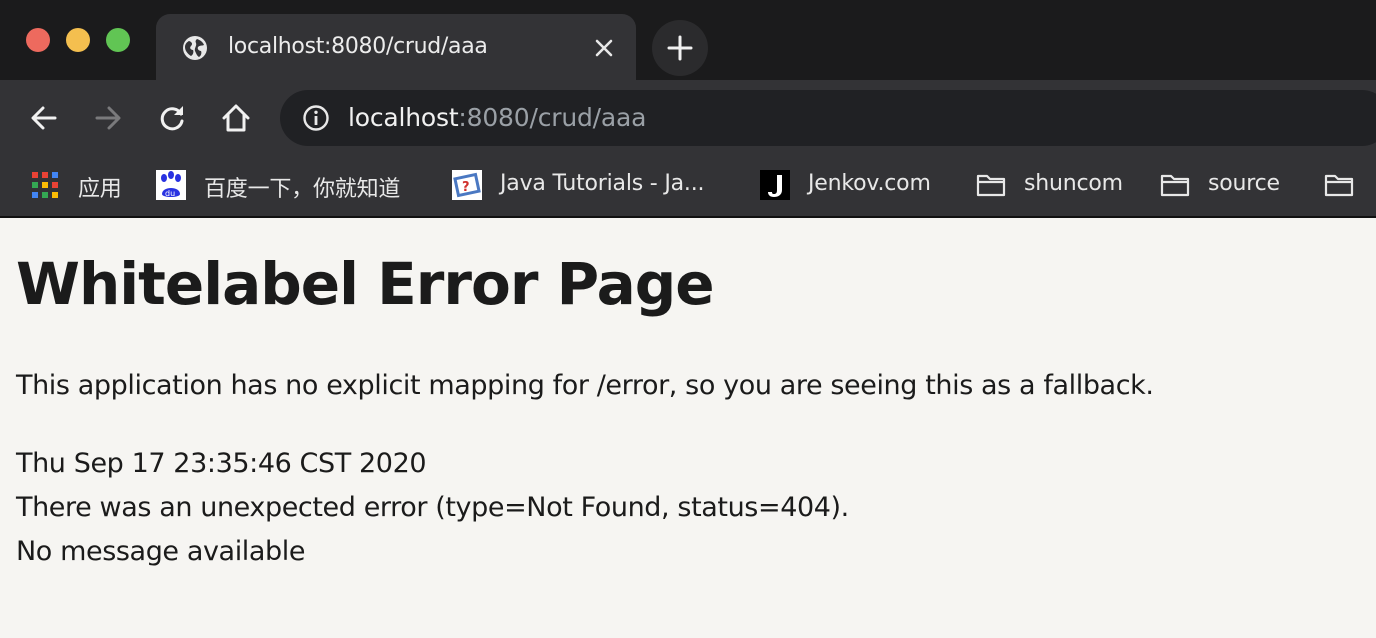  I want to click on error-timestamp: Thu Sep 17 23:35:46 CST 2020, so click(221, 463).